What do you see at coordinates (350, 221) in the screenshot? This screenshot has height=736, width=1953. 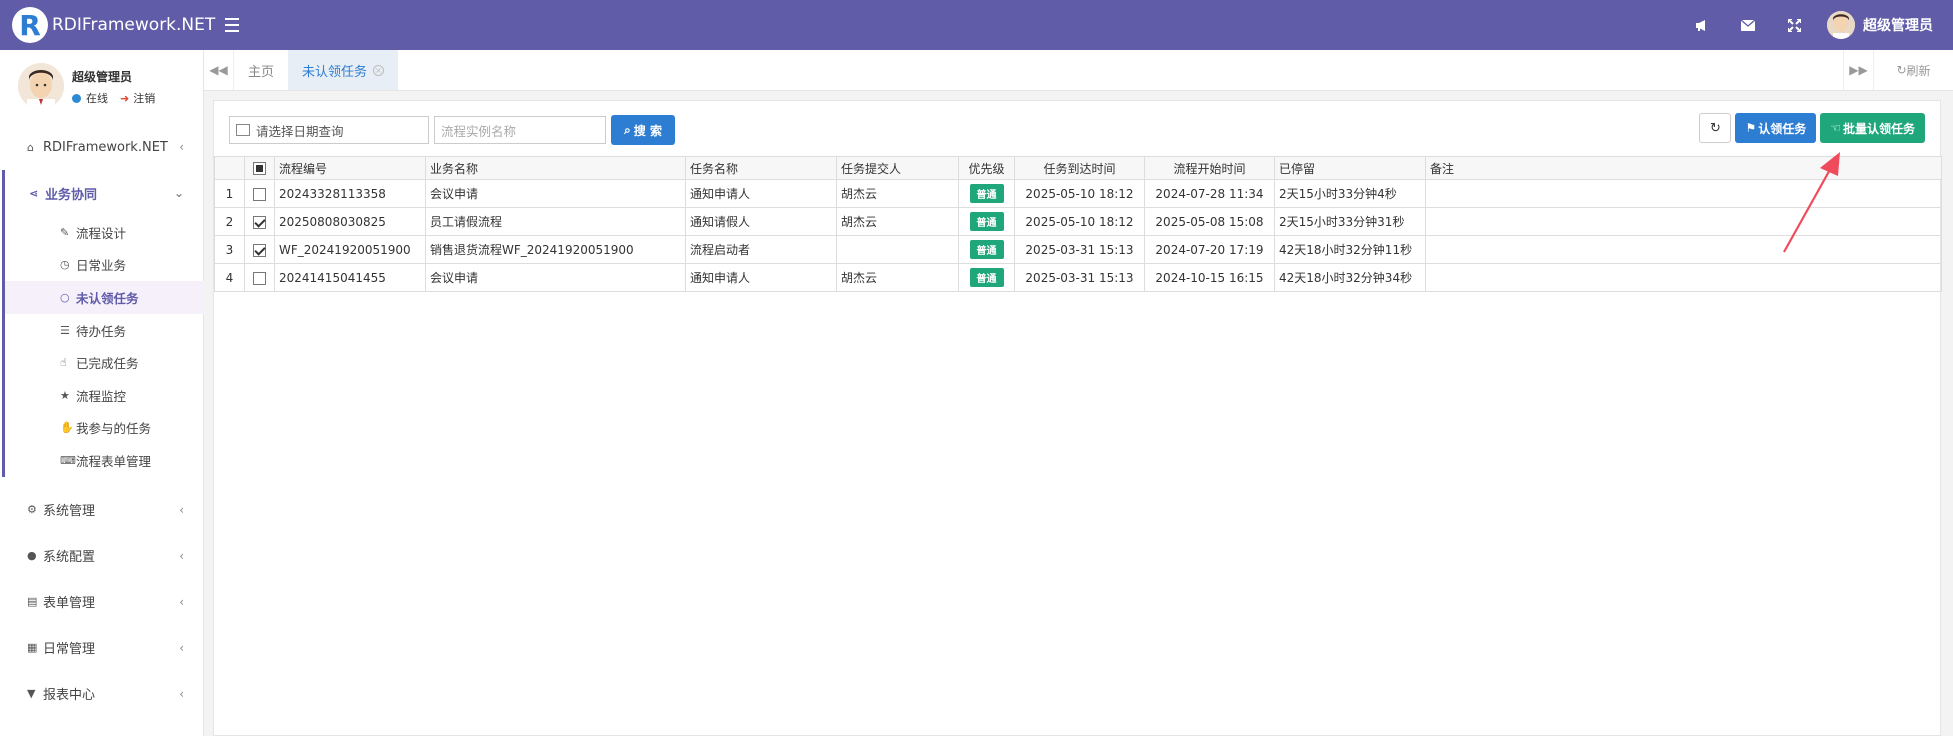 I see `cell-code: 20250808030825` at bounding box center [350, 221].